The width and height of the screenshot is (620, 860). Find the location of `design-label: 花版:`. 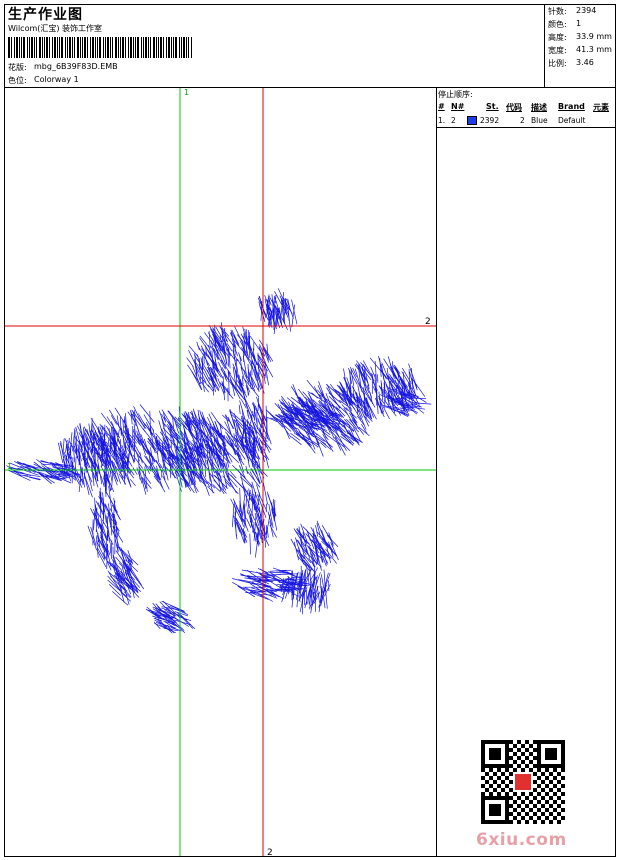

design-label: 花版: is located at coordinates (17, 67).